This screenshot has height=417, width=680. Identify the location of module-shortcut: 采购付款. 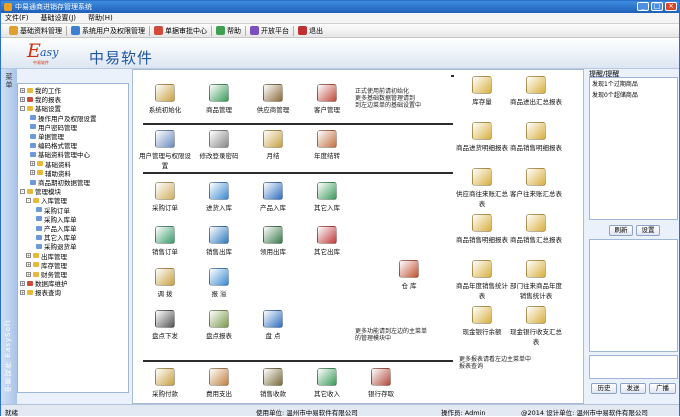
(165, 383).